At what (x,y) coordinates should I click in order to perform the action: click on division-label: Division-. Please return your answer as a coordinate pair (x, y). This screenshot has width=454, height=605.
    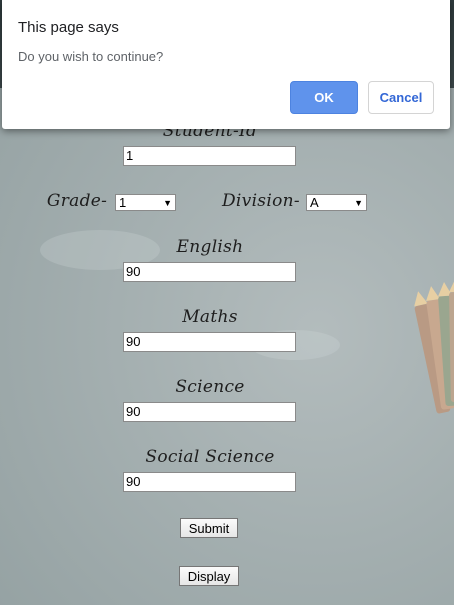
    Looking at the image, I should click on (261, 201).